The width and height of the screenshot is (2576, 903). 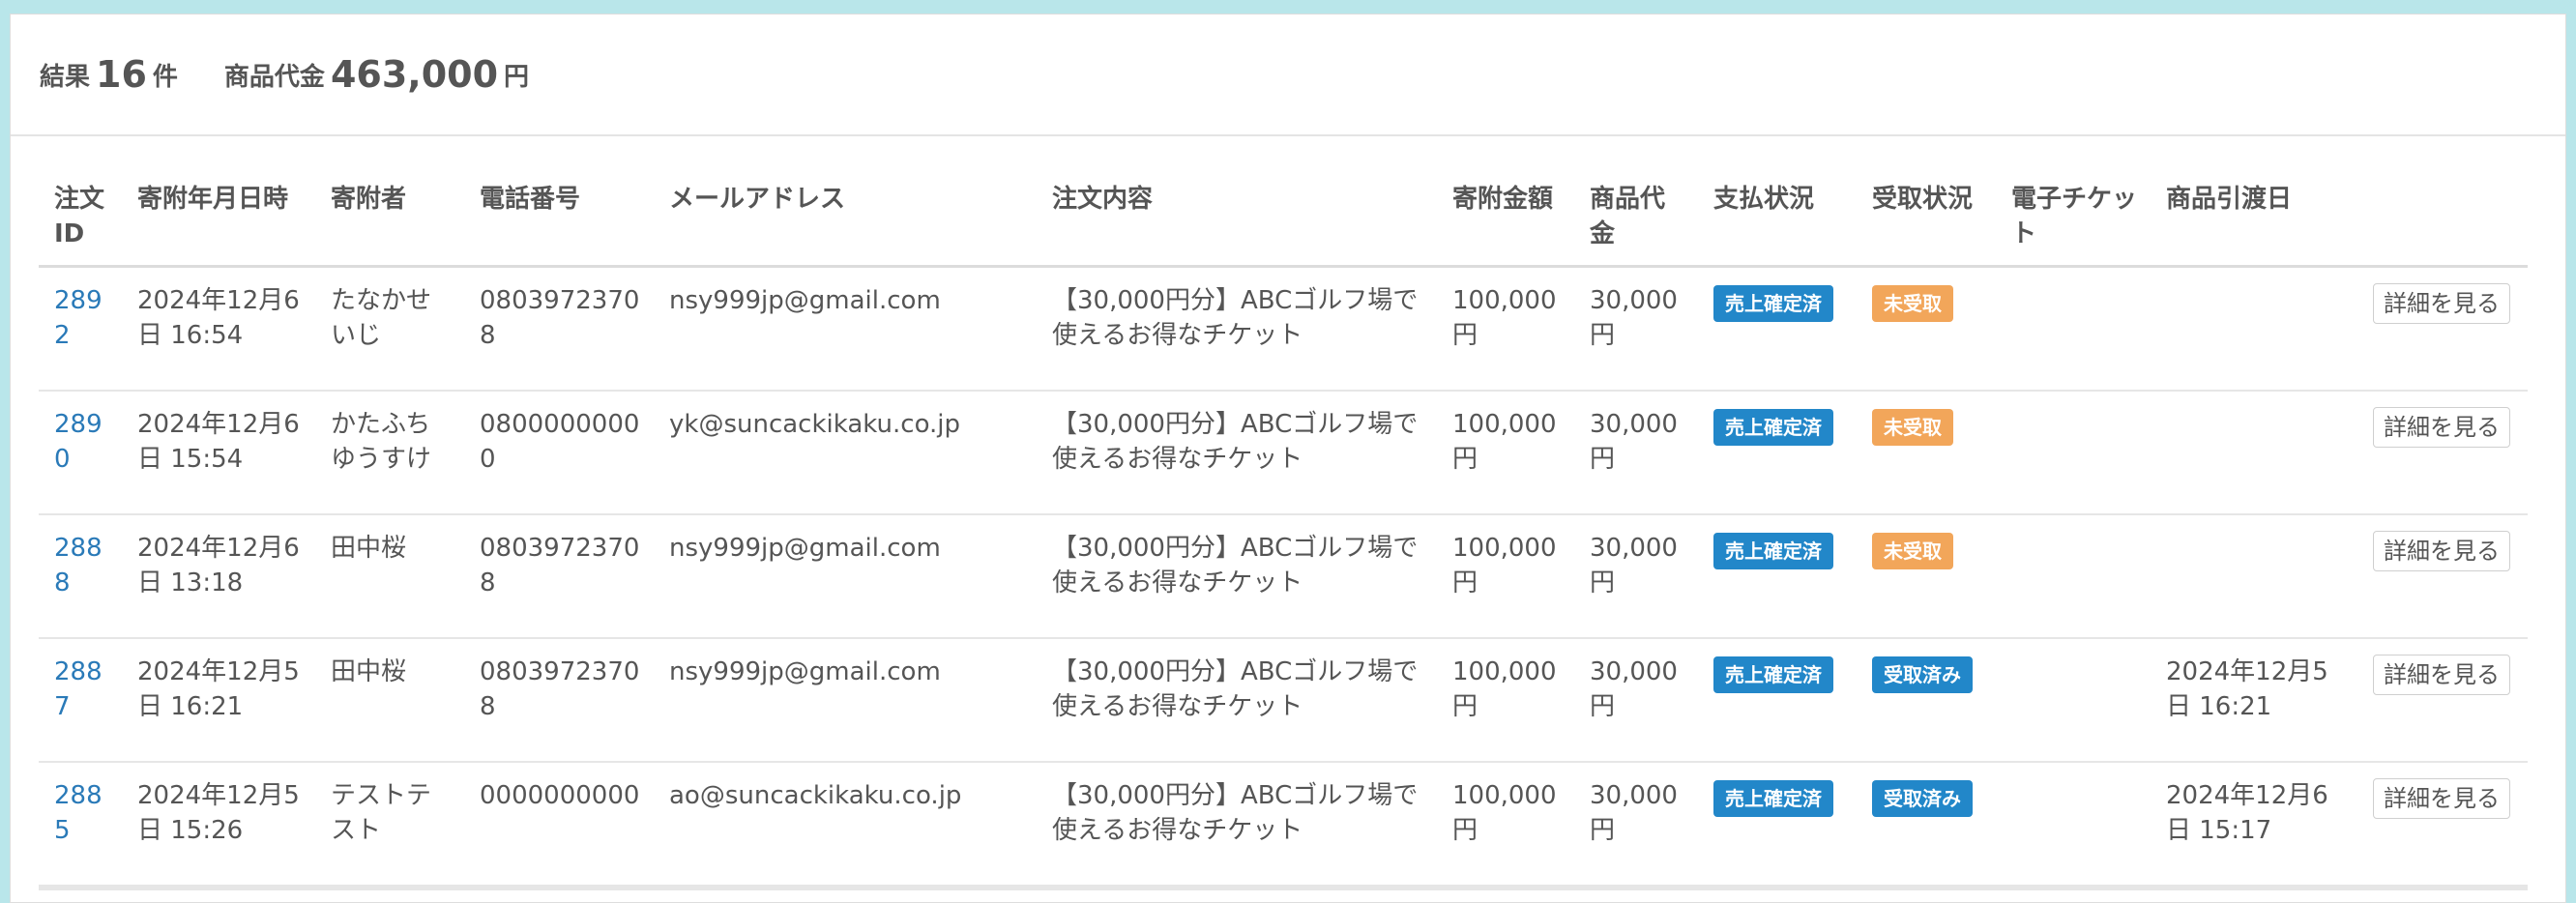 What do you see at coordinates (78, 813) in the screenshot?
I see `order-id-link: 2885` at bounding box center [78, 813].